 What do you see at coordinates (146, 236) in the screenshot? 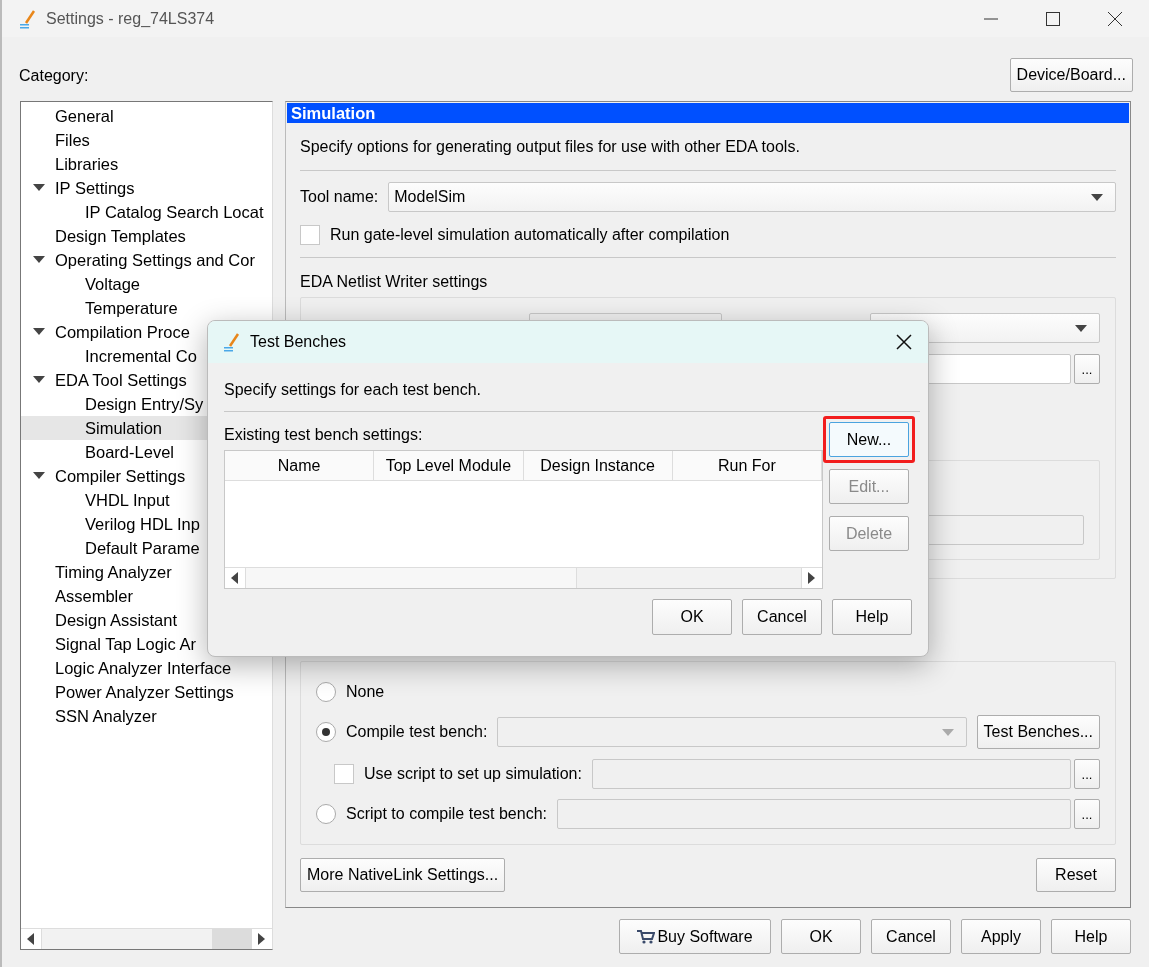
I see `tree-item: Design Templates` at bounding box center [146, 236].